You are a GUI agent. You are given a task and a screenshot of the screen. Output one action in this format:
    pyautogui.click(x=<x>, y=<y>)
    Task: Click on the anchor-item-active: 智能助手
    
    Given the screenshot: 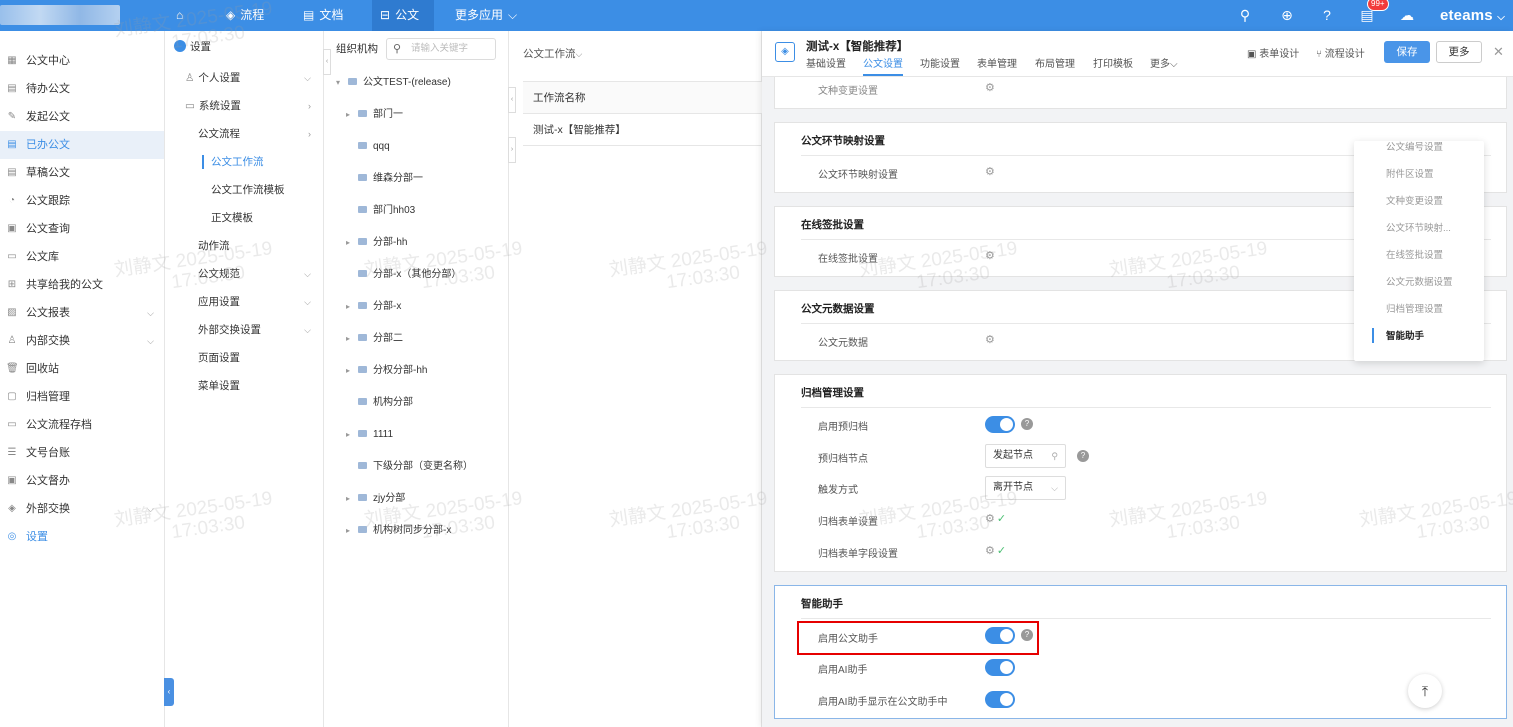 What is the action you would take?
    pyautogui.click(x=1405, y=335)
    